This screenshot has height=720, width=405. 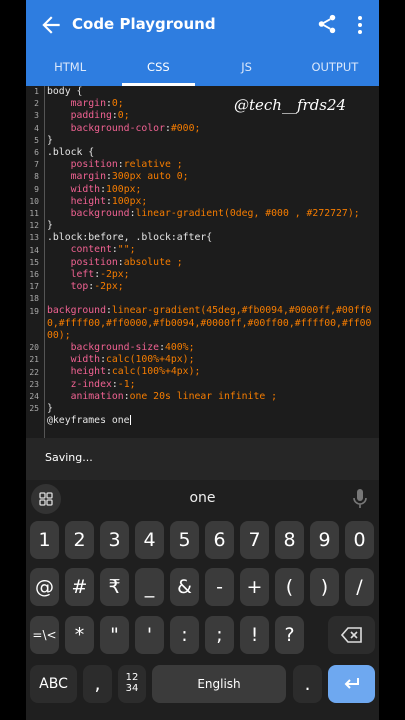 I want to click on line-number: 16, so click(x=34, y=274).